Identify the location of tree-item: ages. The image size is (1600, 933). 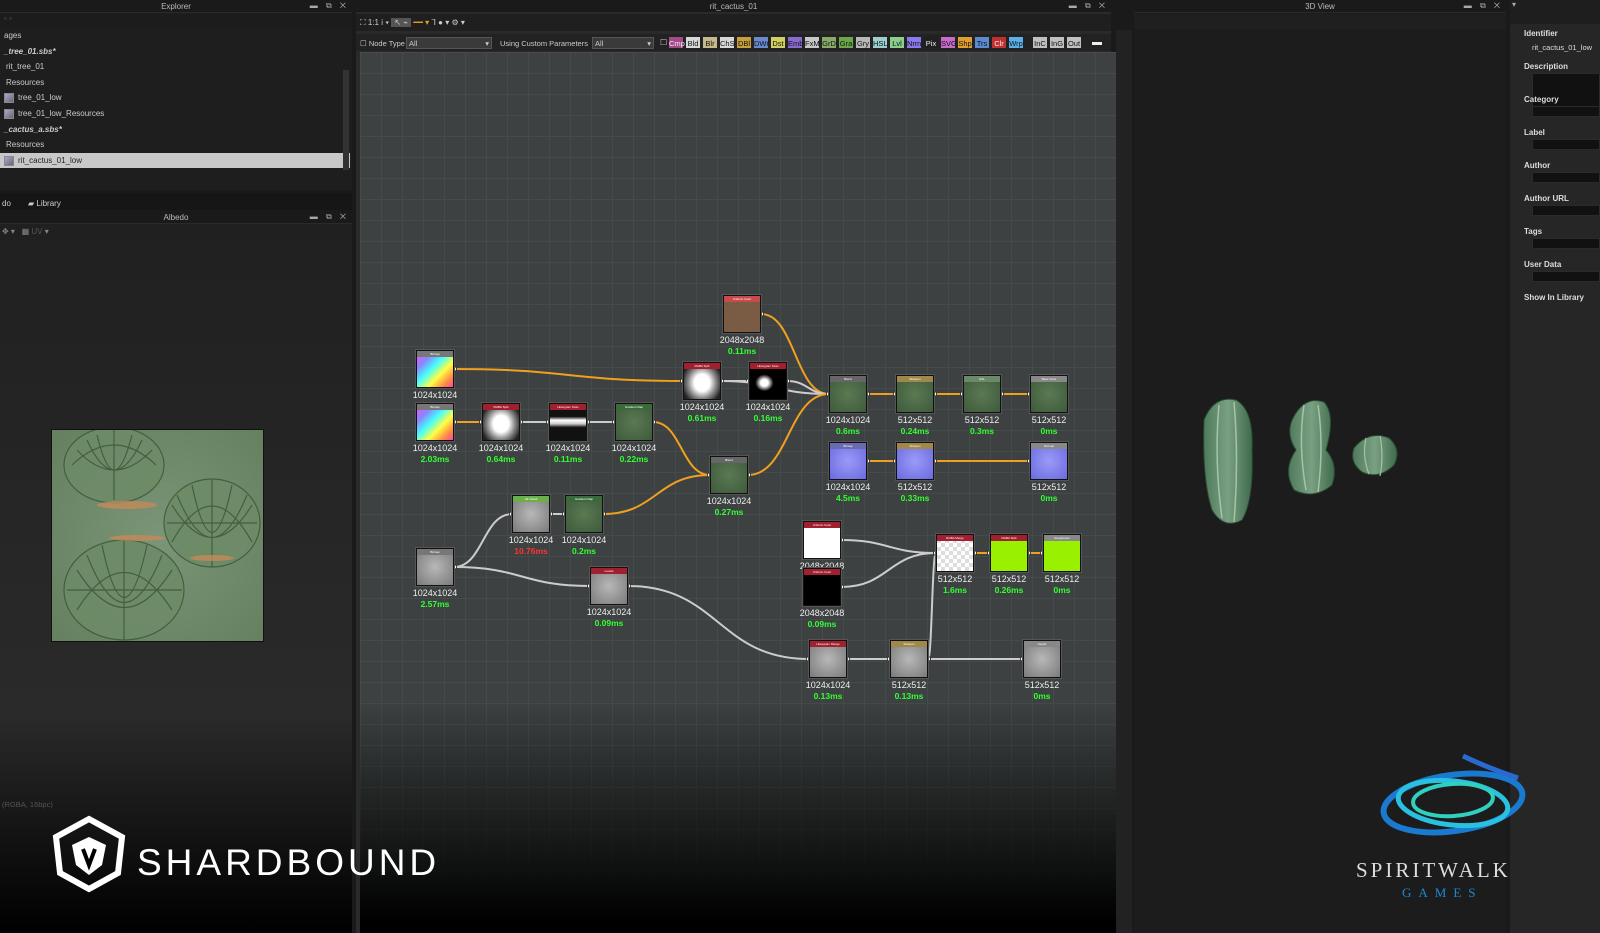
(175, 36).